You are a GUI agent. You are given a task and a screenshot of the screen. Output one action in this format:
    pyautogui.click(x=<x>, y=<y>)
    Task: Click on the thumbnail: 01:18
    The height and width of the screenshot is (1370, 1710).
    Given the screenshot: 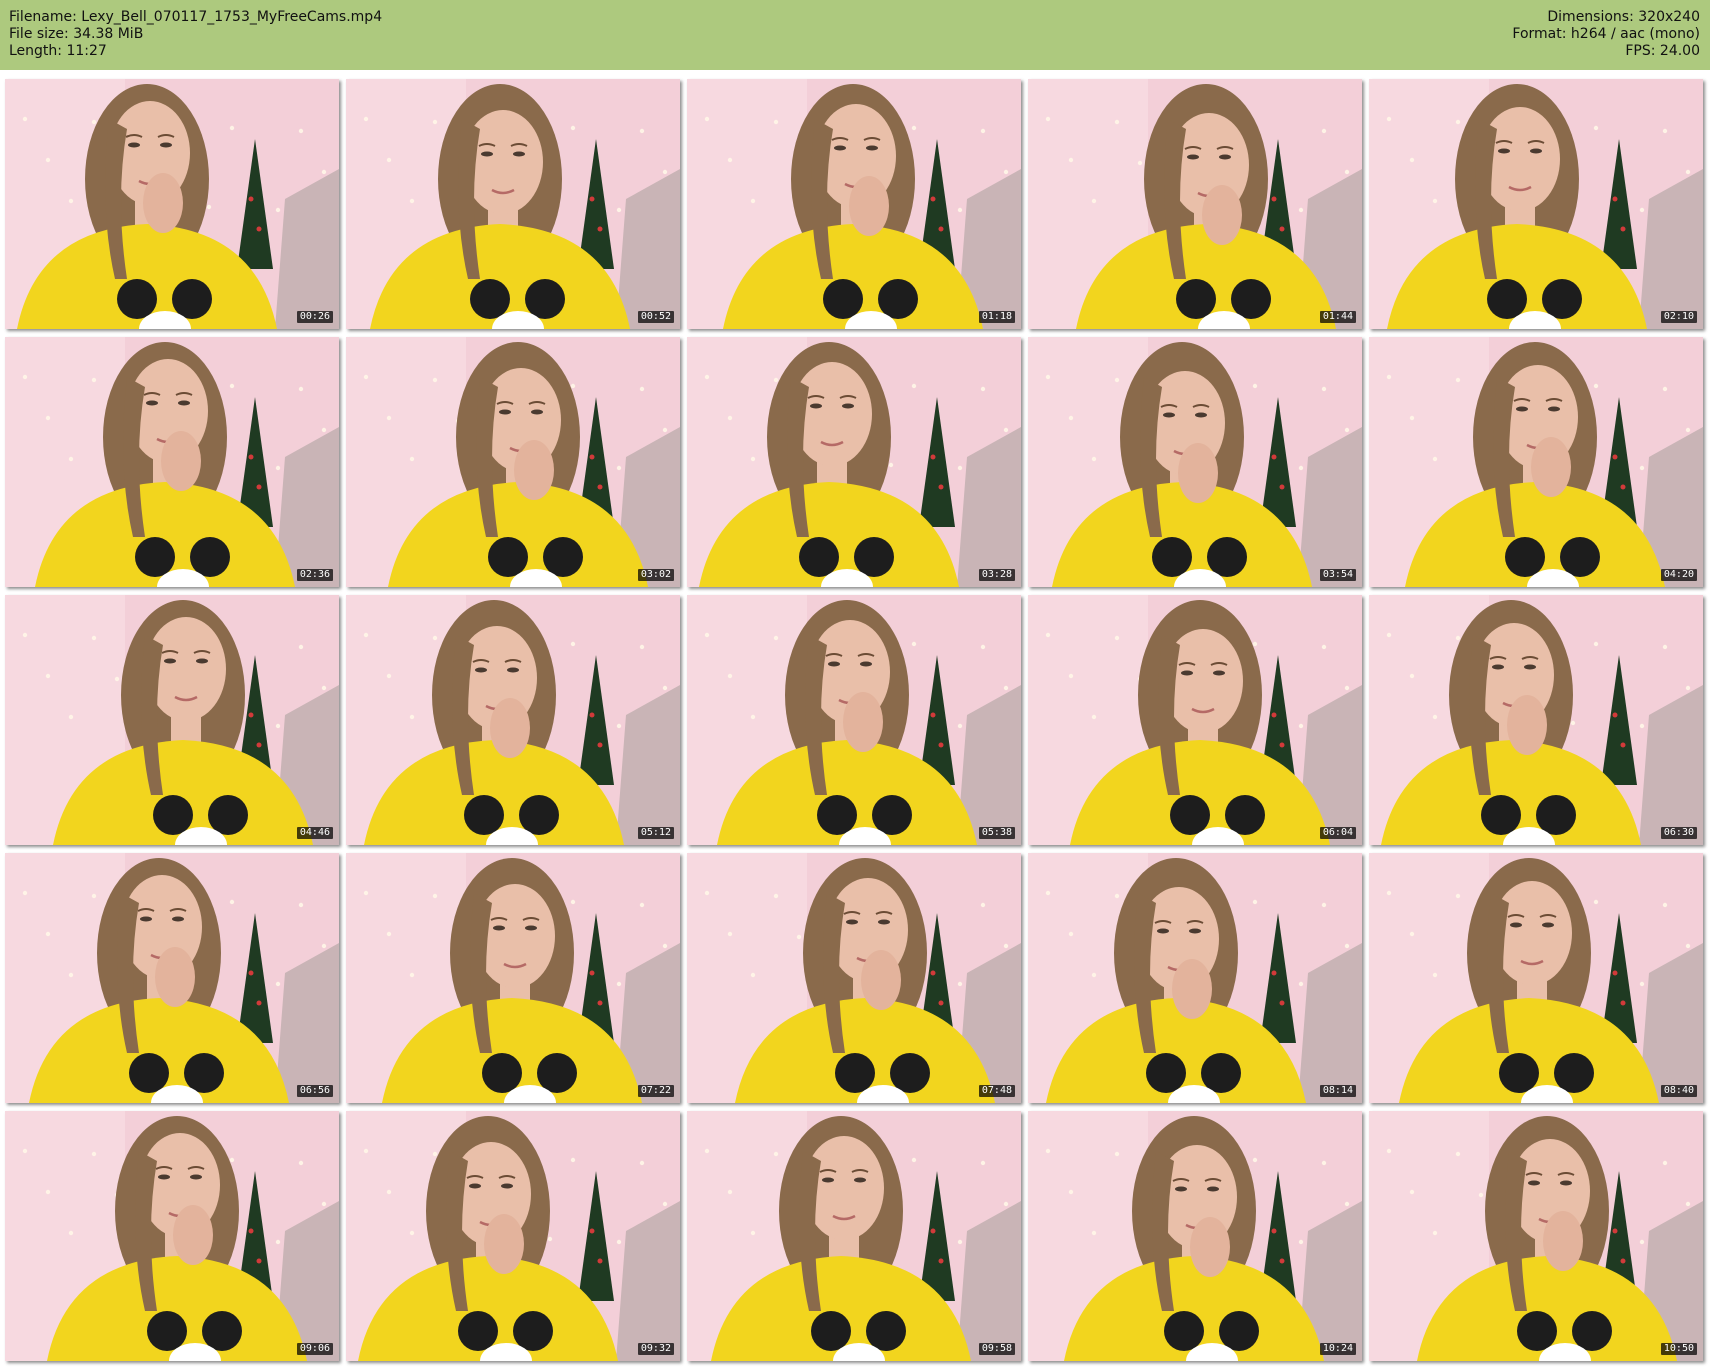 What is the action you would take?
    pyautogui.click(x=854, y=204)
    